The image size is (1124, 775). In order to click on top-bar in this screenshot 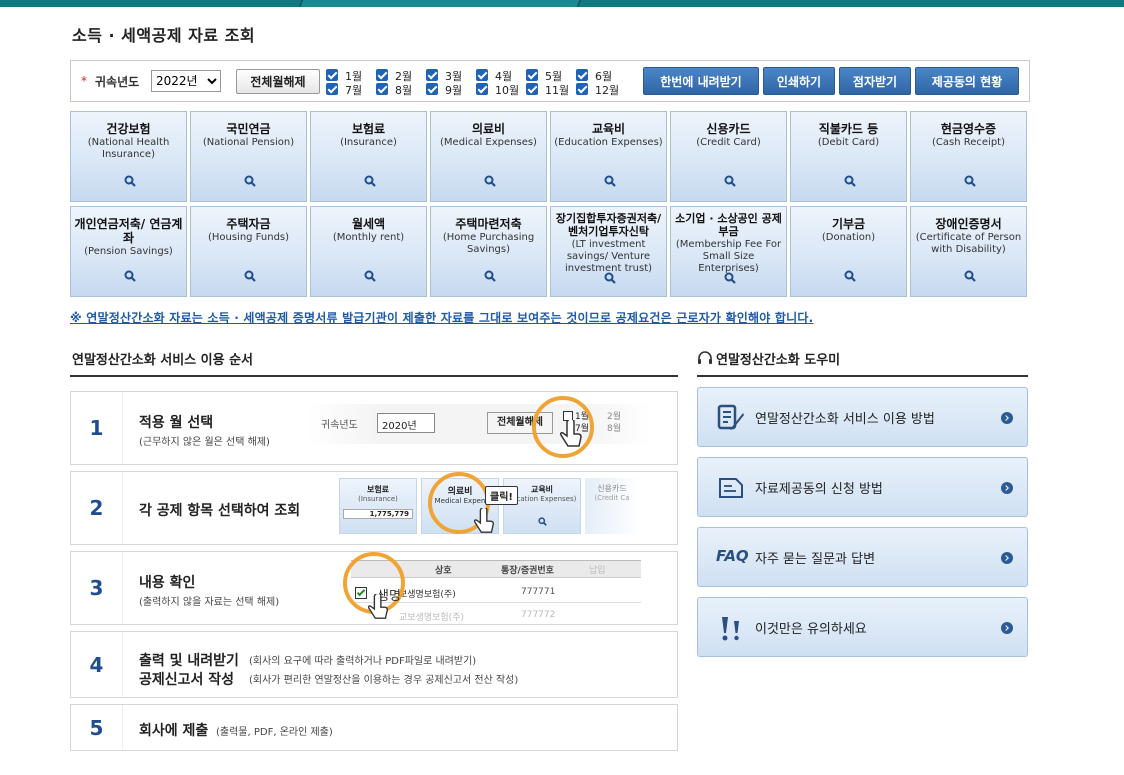, I will do `click(562, 3)`.